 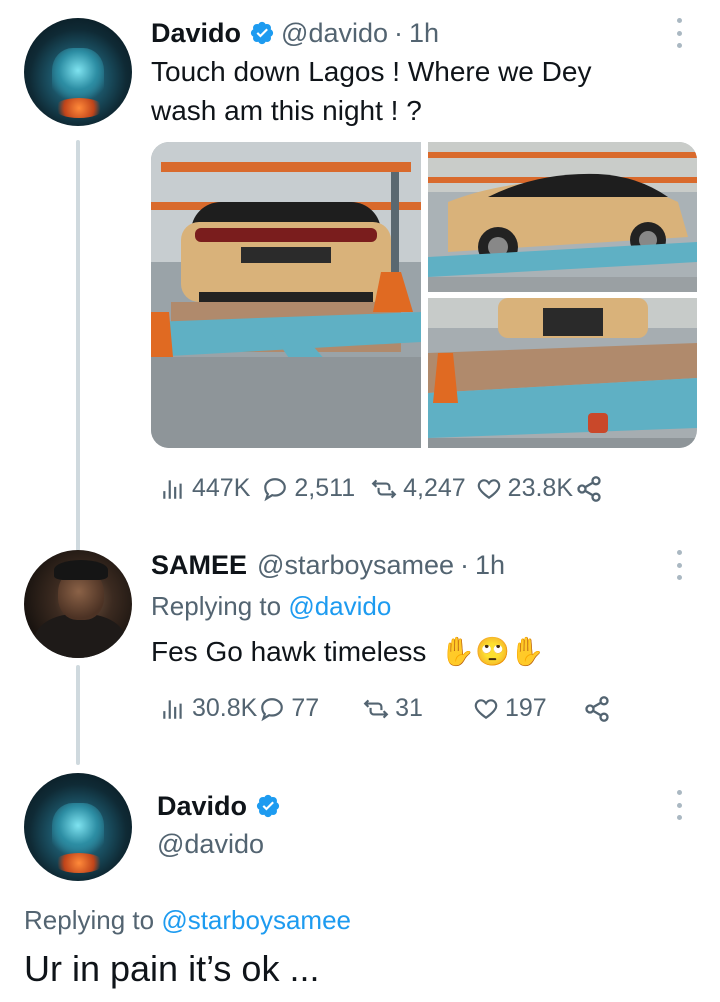 What do you see at coordinates (562, 373) in the screenshot?
I see `car-front-photo` at bounding box center [562, 373].